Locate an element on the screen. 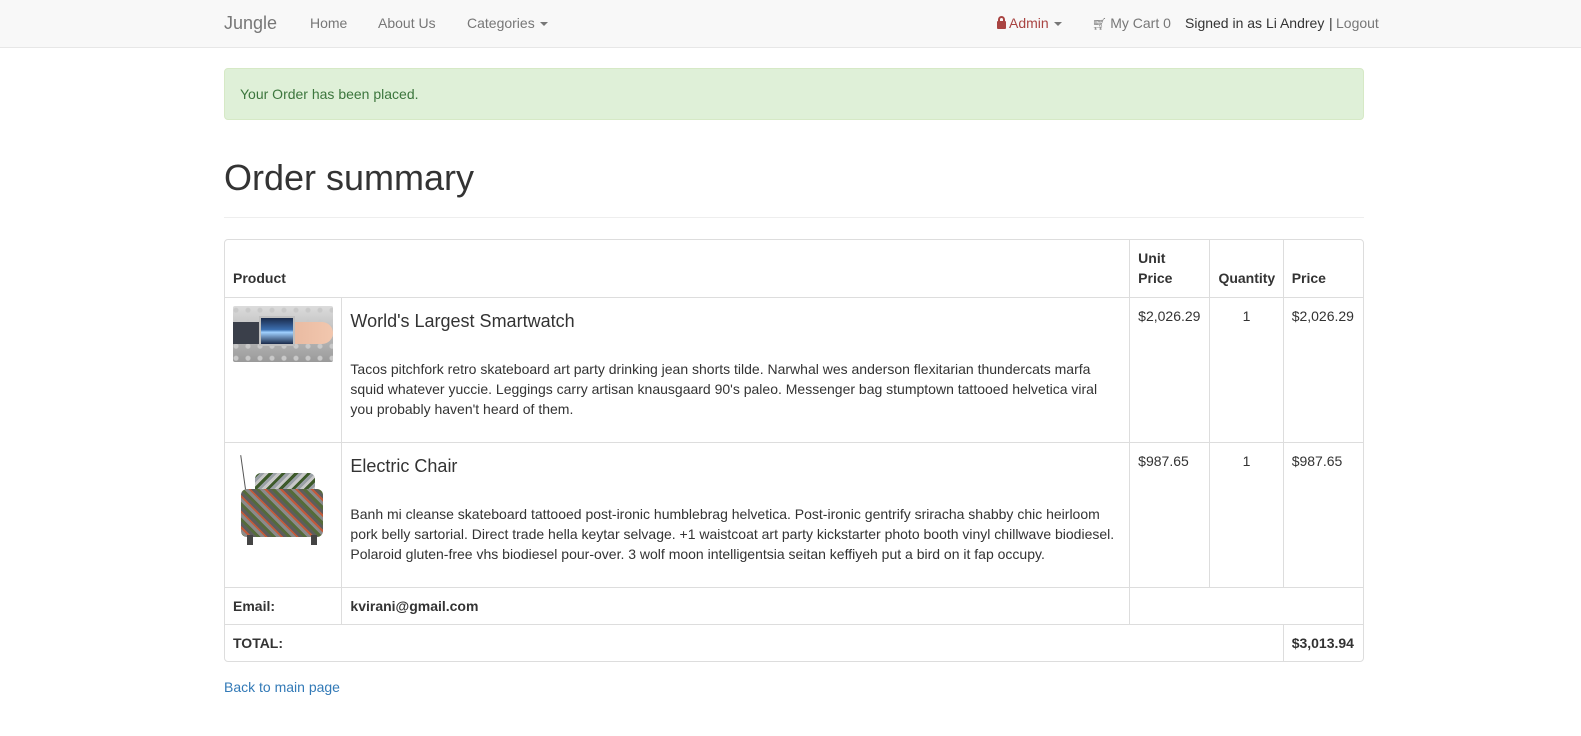 The width and height of the screenshot is (1581, 736). shopping-cart-icon: 🛒︎ is located at coordinates (1100, 24).